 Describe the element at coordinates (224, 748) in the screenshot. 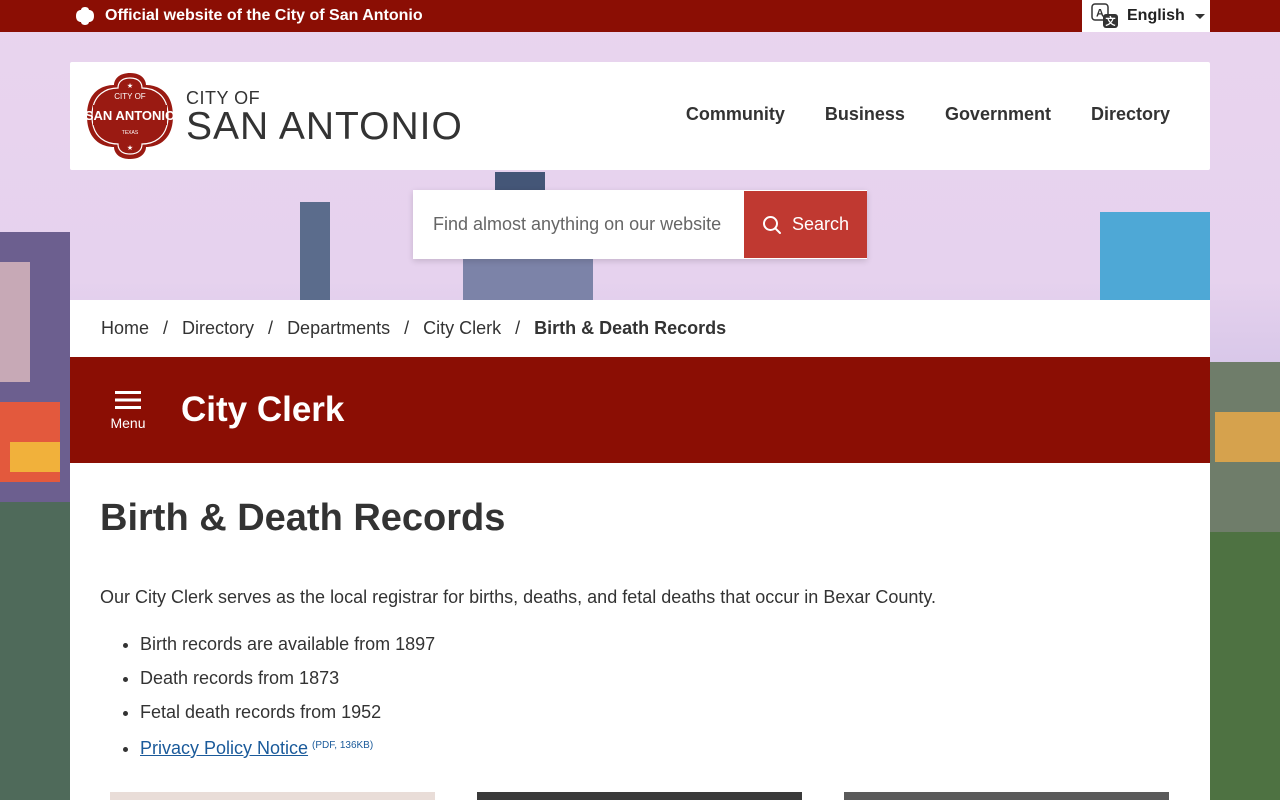

I see `privacy-policy-link: Privacy Policy Notice` at that location.